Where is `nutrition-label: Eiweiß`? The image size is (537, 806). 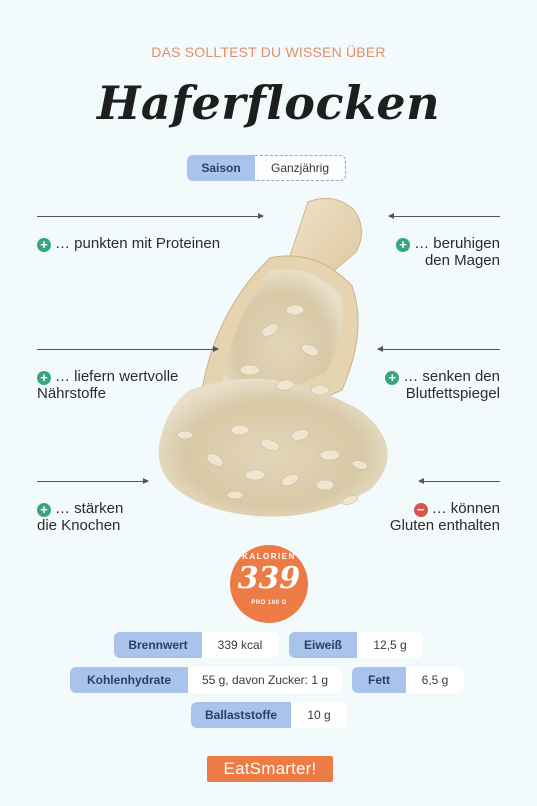 nutrition-label: Eiweiß is located at coordinates (323, 645).